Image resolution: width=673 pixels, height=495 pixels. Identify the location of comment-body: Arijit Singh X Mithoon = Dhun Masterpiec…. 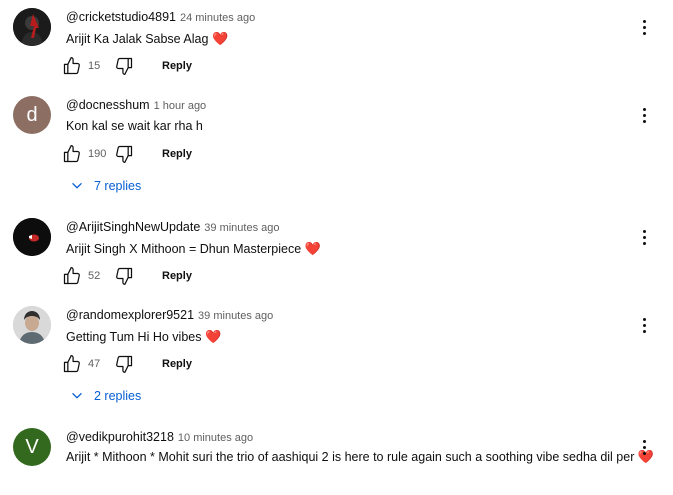
(184, 249).